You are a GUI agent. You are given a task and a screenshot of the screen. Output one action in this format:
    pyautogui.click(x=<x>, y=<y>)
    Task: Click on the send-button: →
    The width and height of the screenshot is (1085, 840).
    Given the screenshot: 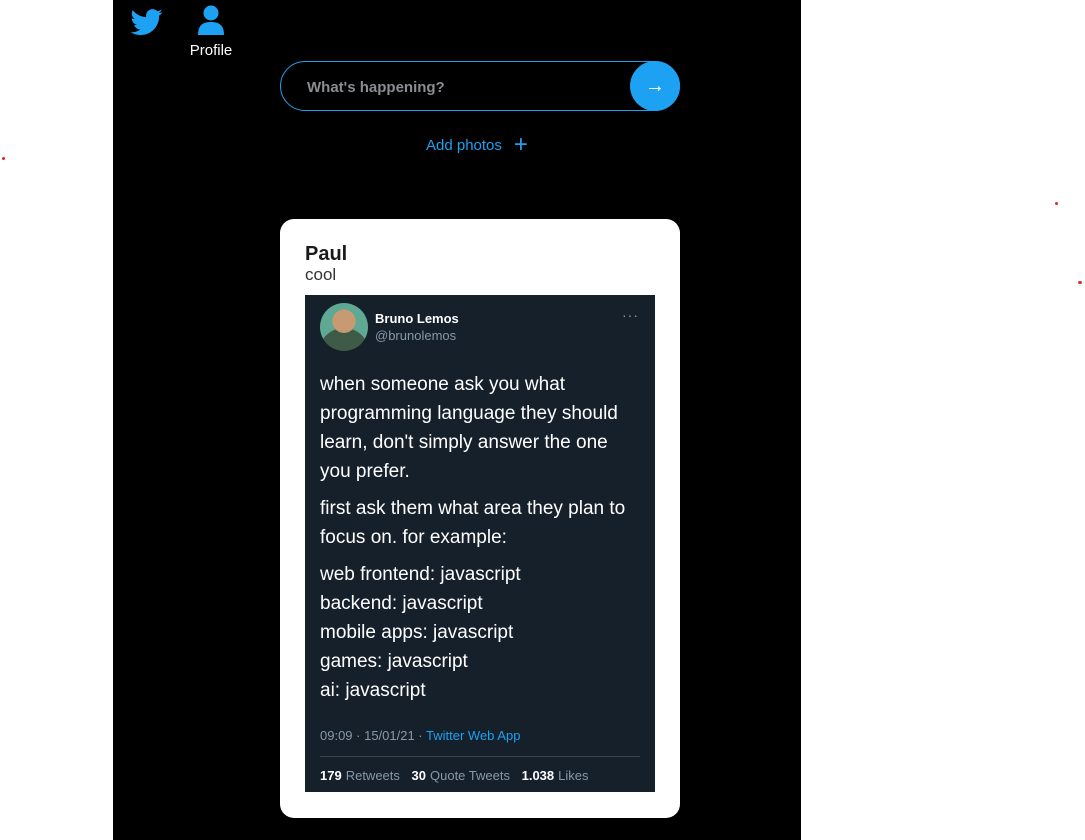 What is the action you would take?
    pyautogui.click(x=655, y=86)
    